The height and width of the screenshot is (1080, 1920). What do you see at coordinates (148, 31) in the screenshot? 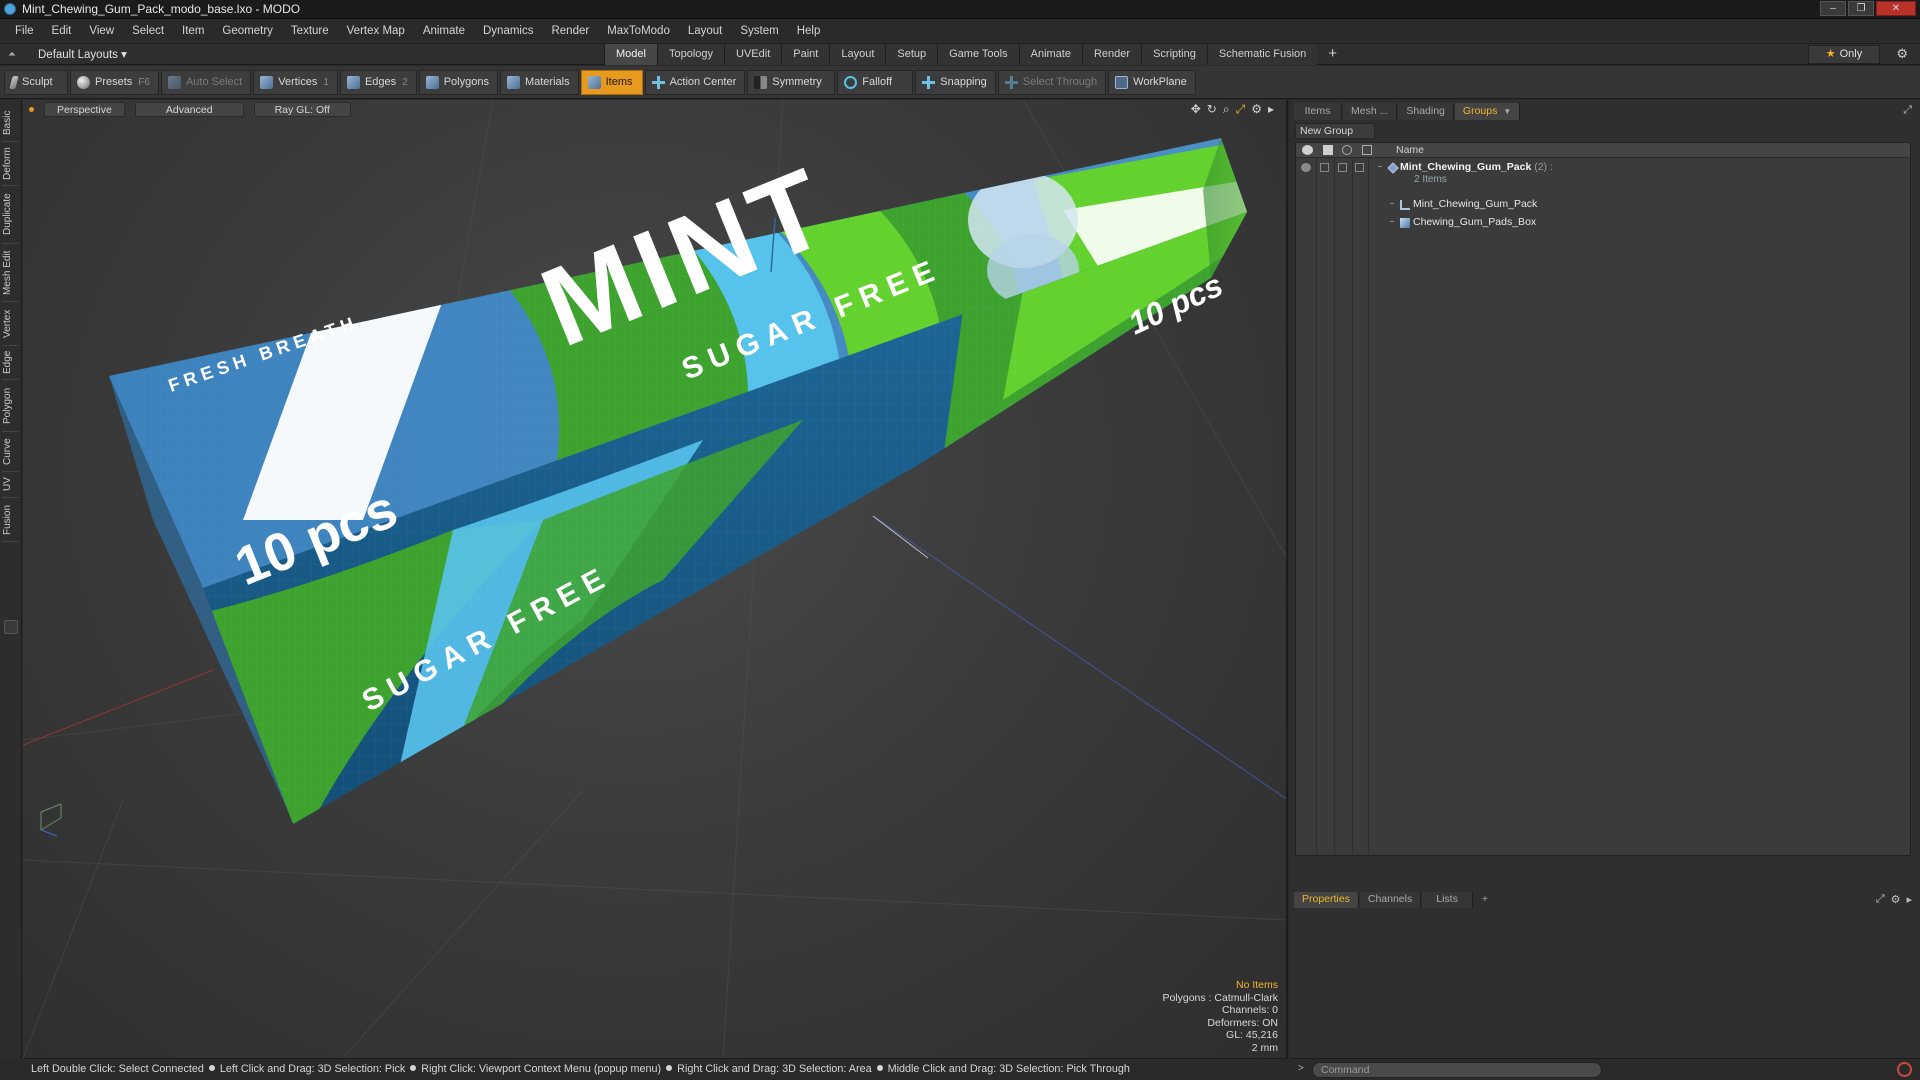
I see `menu-select: Select` at bounding box center [148, 31].